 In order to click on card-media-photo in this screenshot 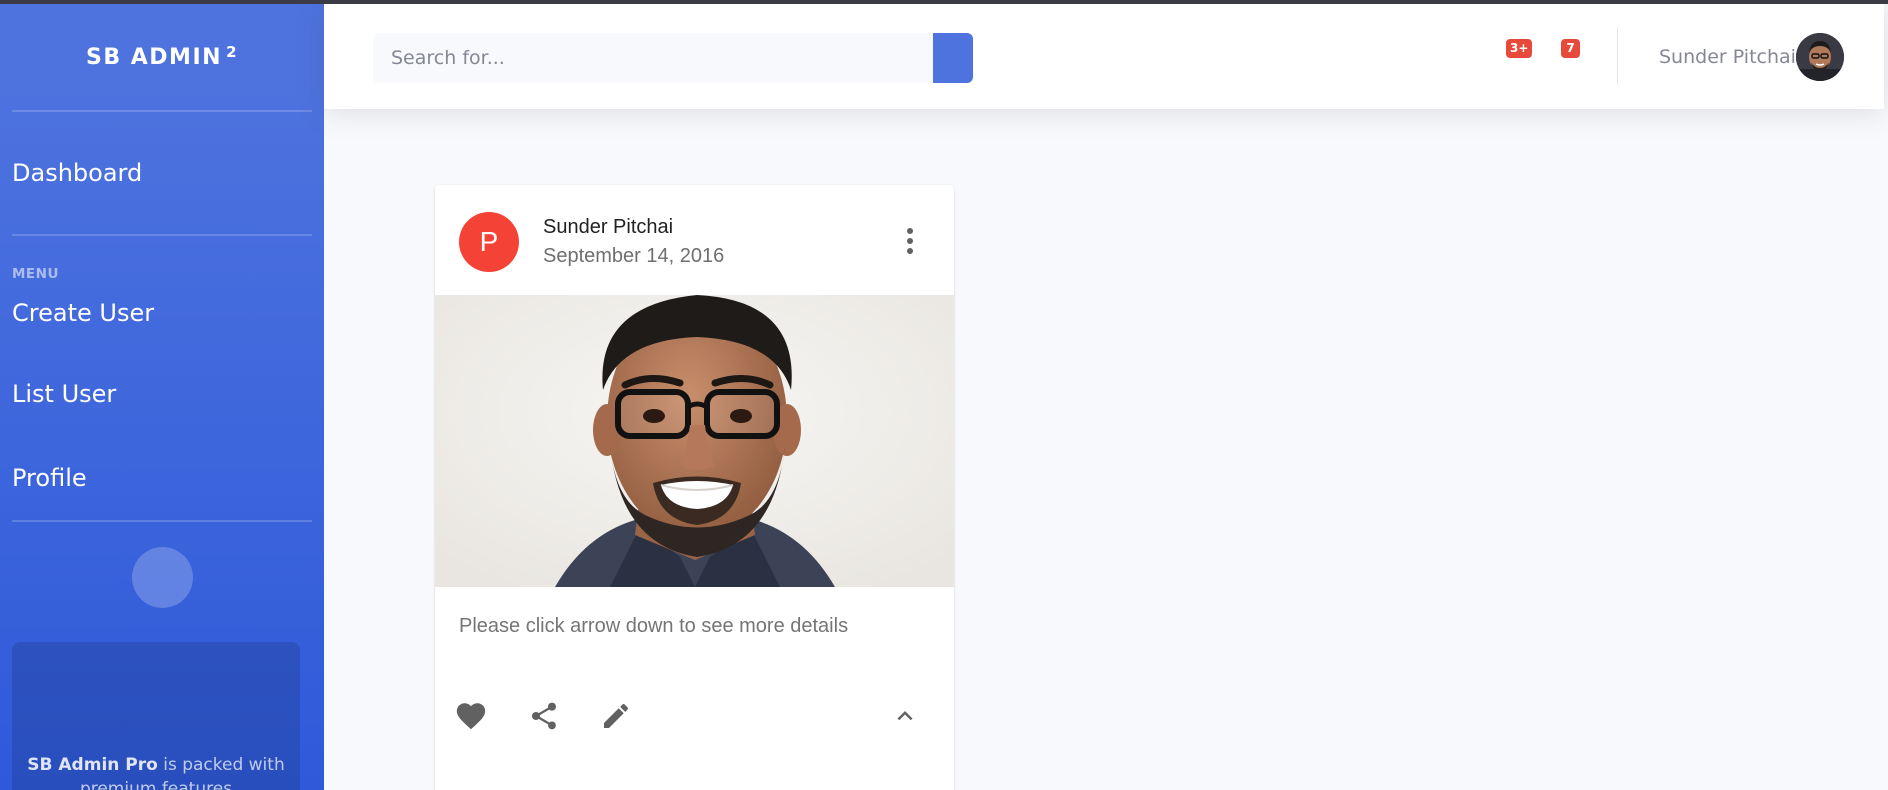, I will do `click(694, 441)`.